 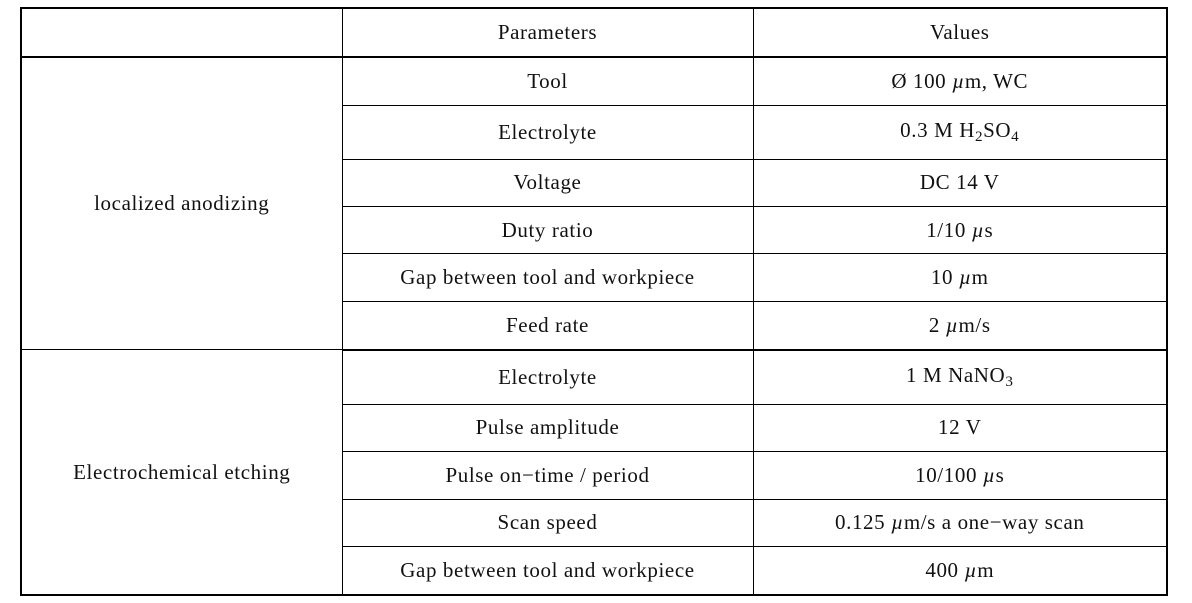 What do you see at coordinates (547, 325) in the screenshot?
I see `parameter-cell: Feed rate` at bounding box center [547, 325].